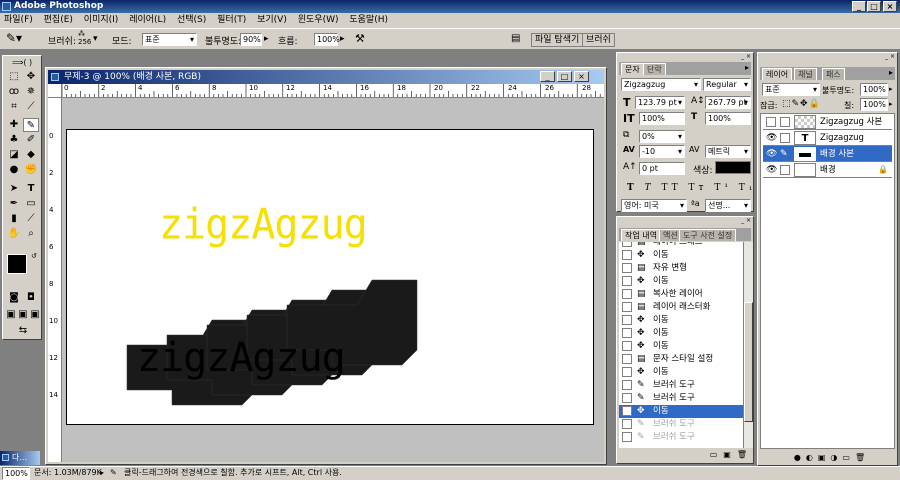 The image size is (900, 480). Describe the element at coordinates (891, 104) in the screenshot. I see `fill-arrow-icon: ▸` at that location.